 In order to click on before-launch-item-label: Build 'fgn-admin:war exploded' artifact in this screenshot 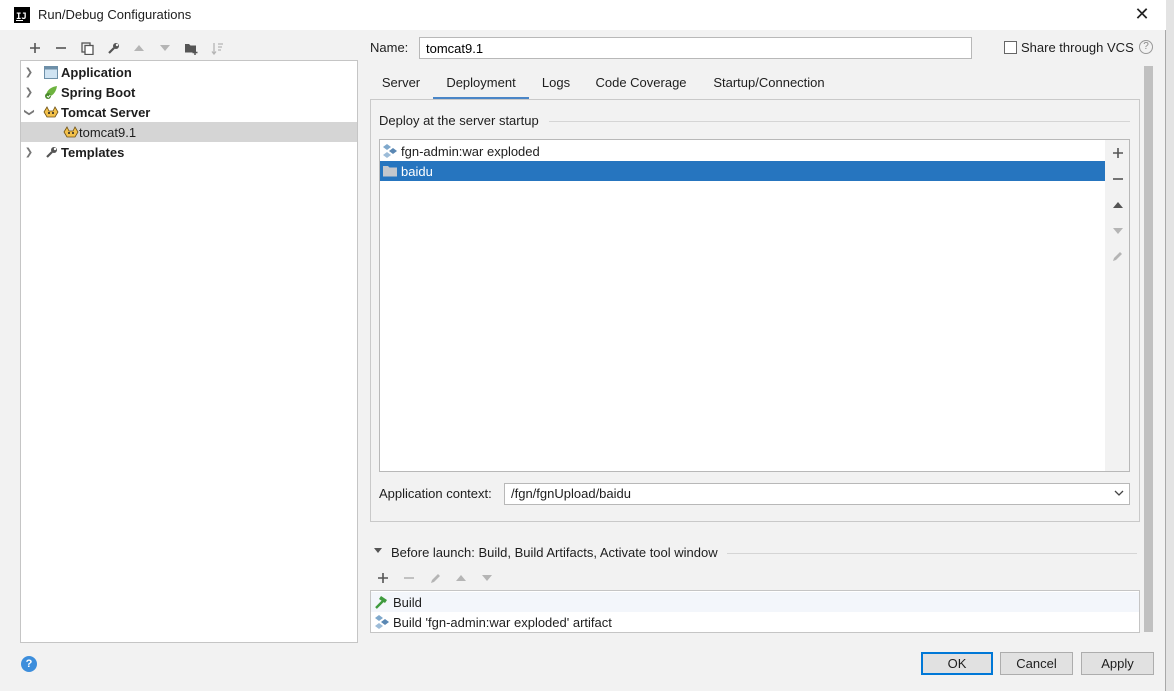, I will do `click(502, 622)`.